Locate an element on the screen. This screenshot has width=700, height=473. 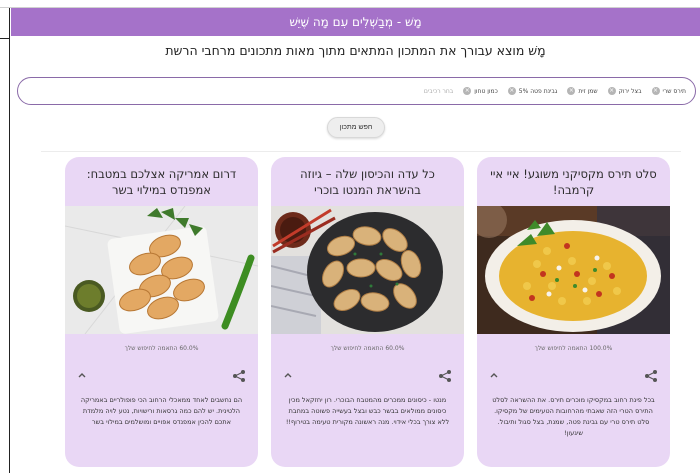
search-input-placeholder: בחר רכיבים is located at coordinates (438, 91).